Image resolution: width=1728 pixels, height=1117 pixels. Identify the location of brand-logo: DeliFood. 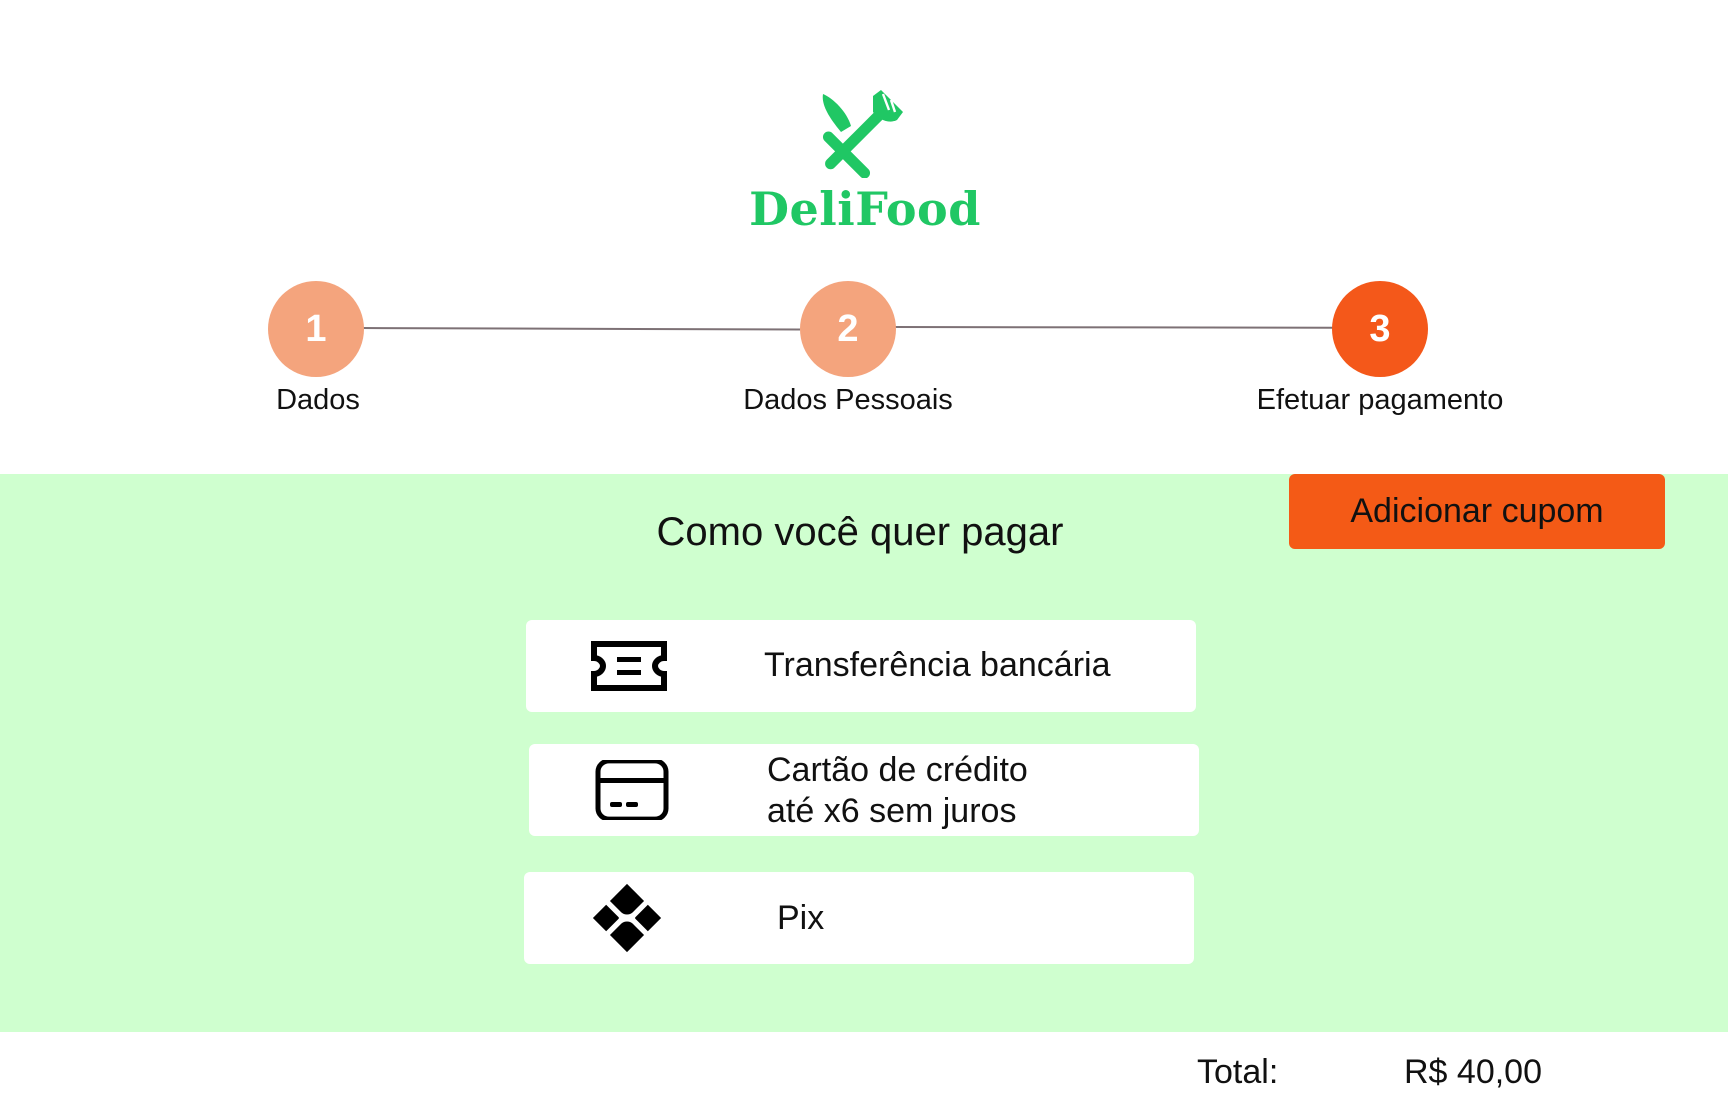
(865, 165).